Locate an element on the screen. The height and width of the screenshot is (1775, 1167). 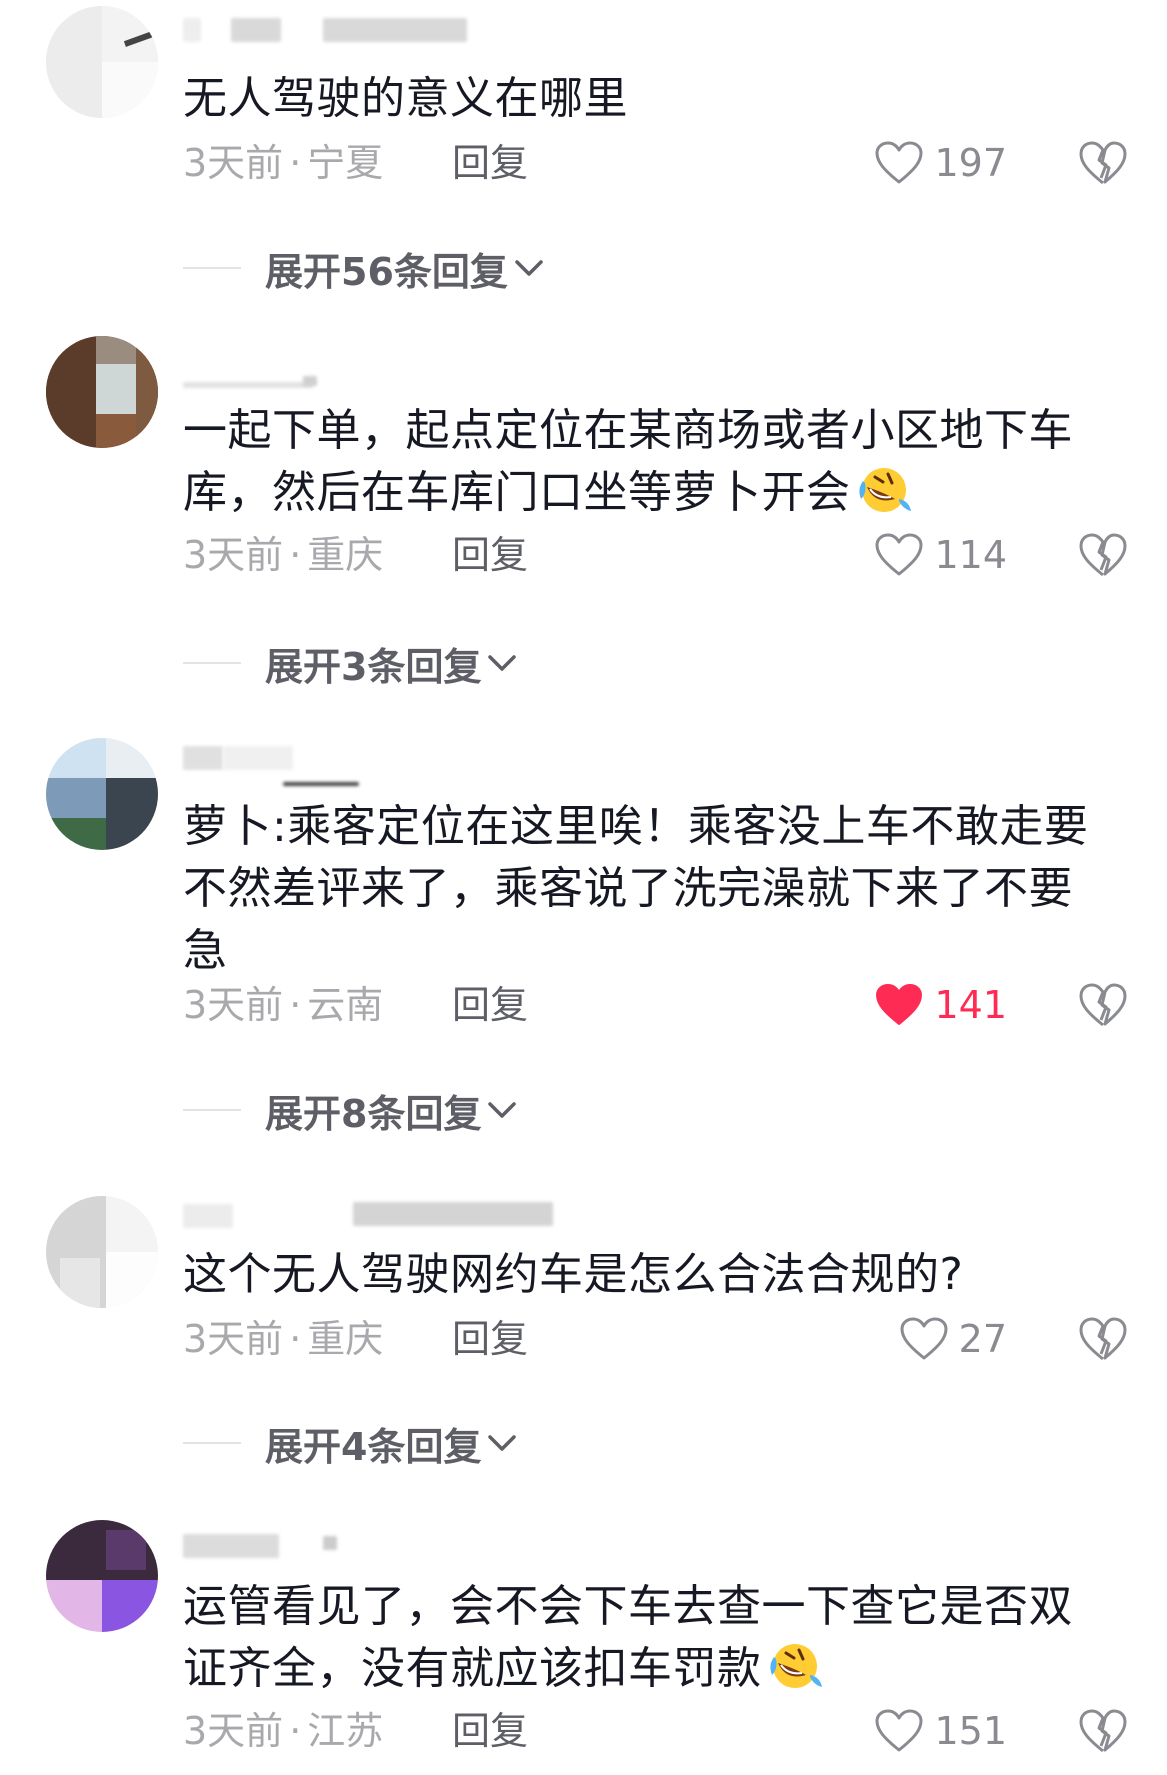
like-count: 27 is located at coordinates (982, 1339).